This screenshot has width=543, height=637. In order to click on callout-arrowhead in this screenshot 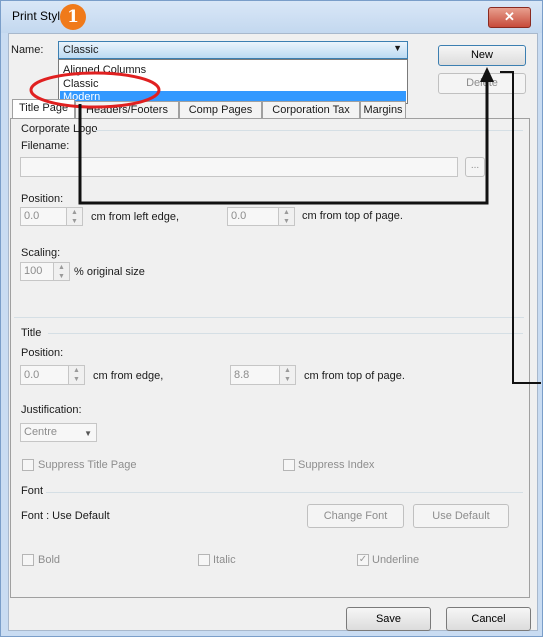, I will do `click(487, 74)`.